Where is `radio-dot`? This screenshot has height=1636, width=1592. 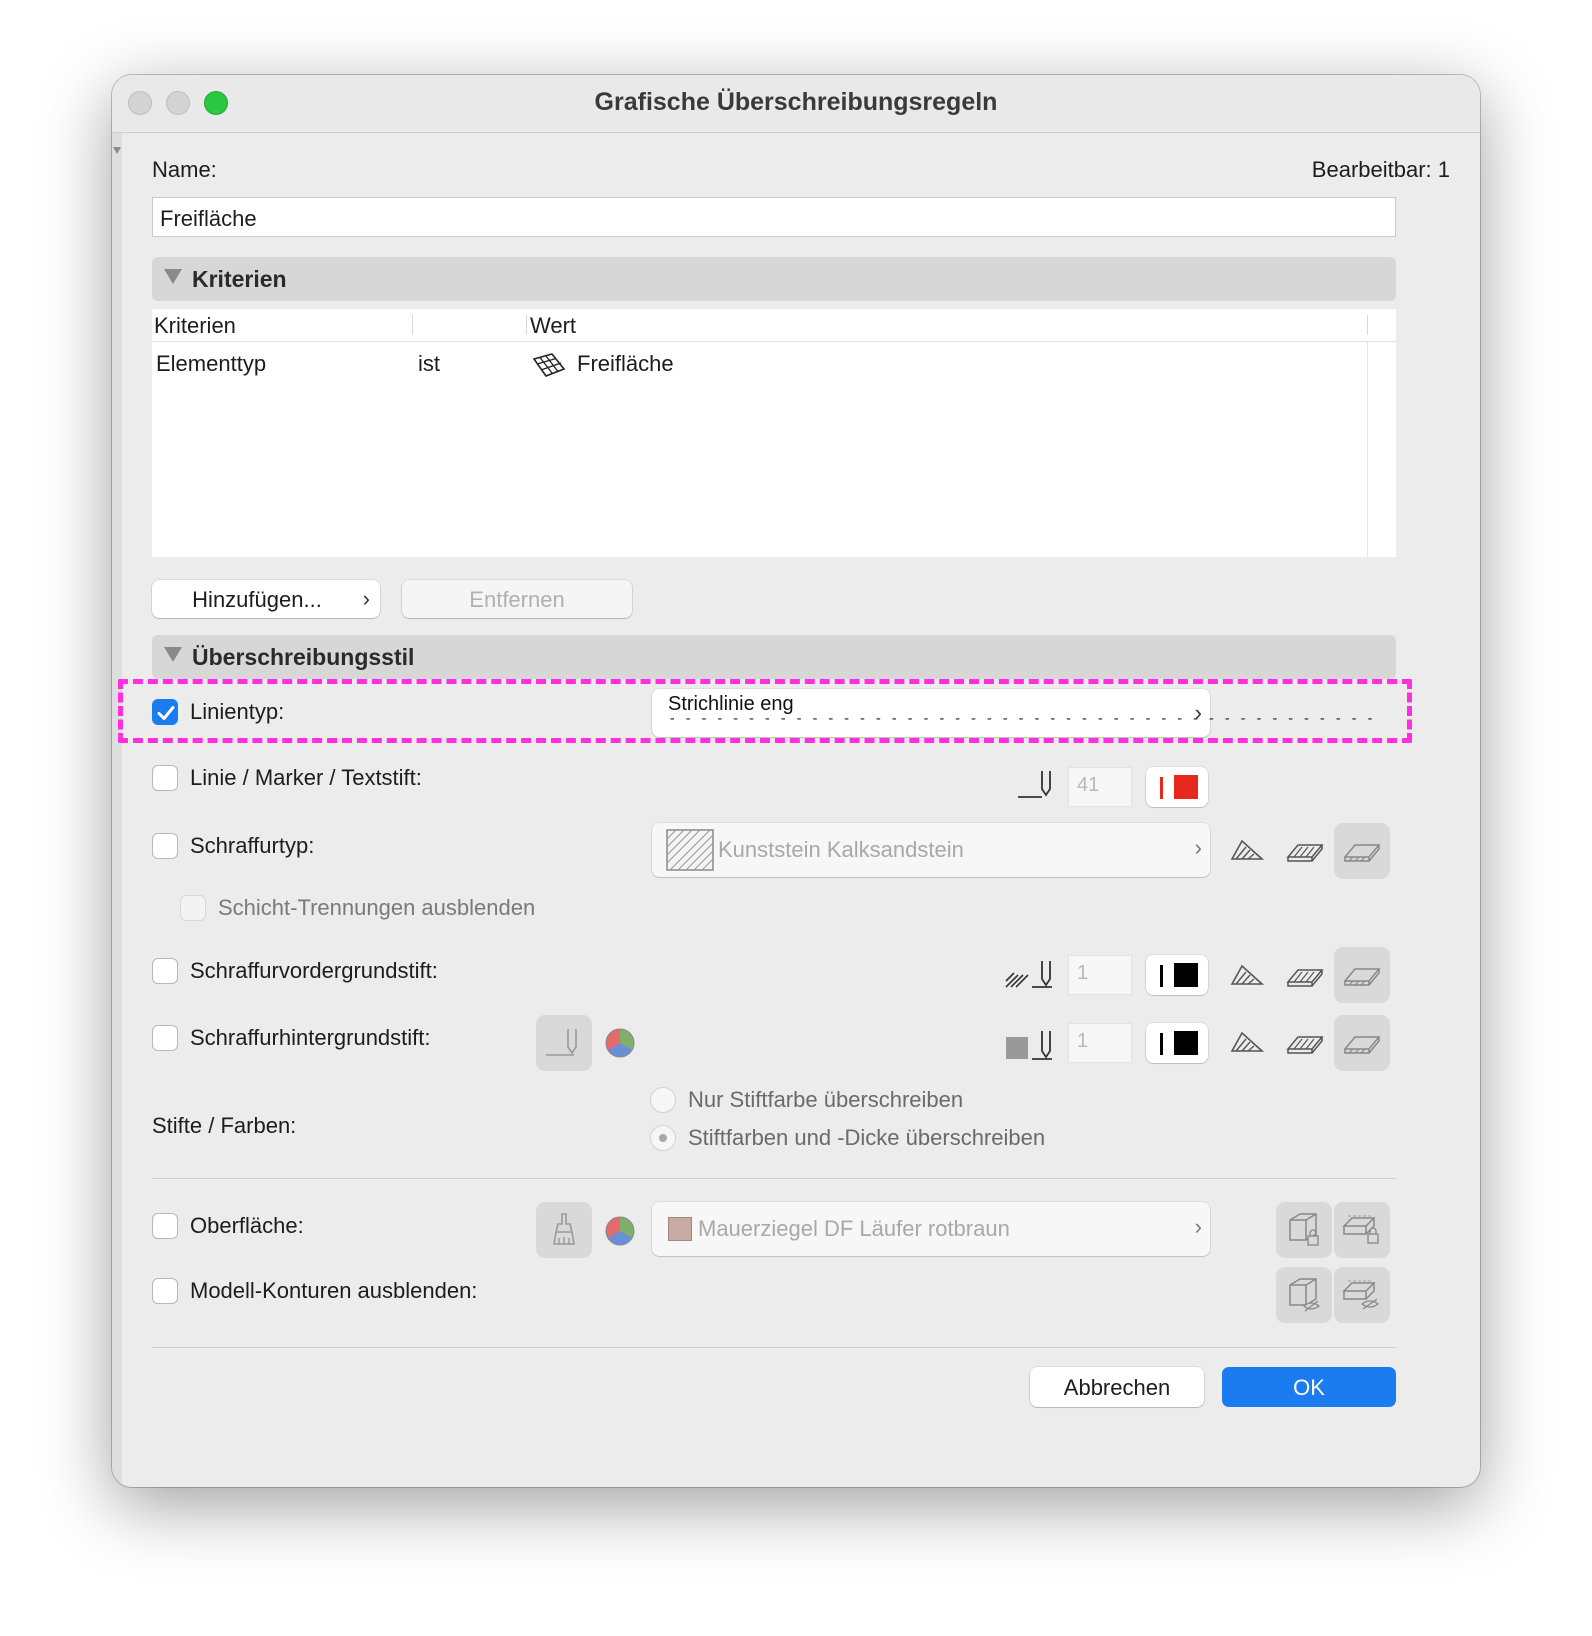
radio-dot is located at coordinates (663, 1138).